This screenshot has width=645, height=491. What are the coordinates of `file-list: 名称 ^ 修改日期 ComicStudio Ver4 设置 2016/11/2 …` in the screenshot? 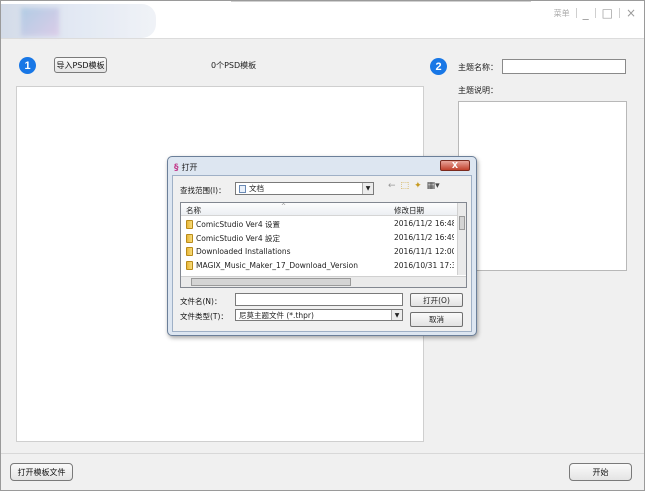 It's located at (323, 245).